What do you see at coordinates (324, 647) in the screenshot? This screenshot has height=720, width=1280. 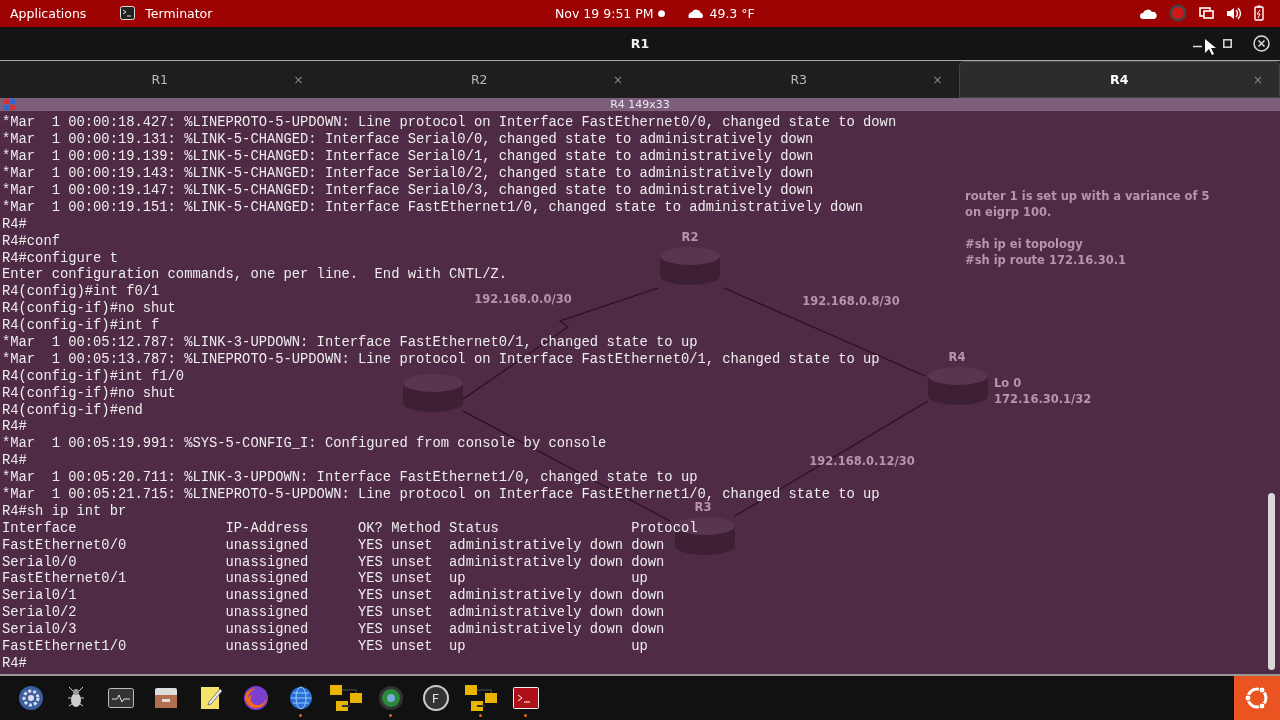 I see `terminal-line: FastEthernet1/0 unassigned YES unset up up` at bounding box center [324, 647].